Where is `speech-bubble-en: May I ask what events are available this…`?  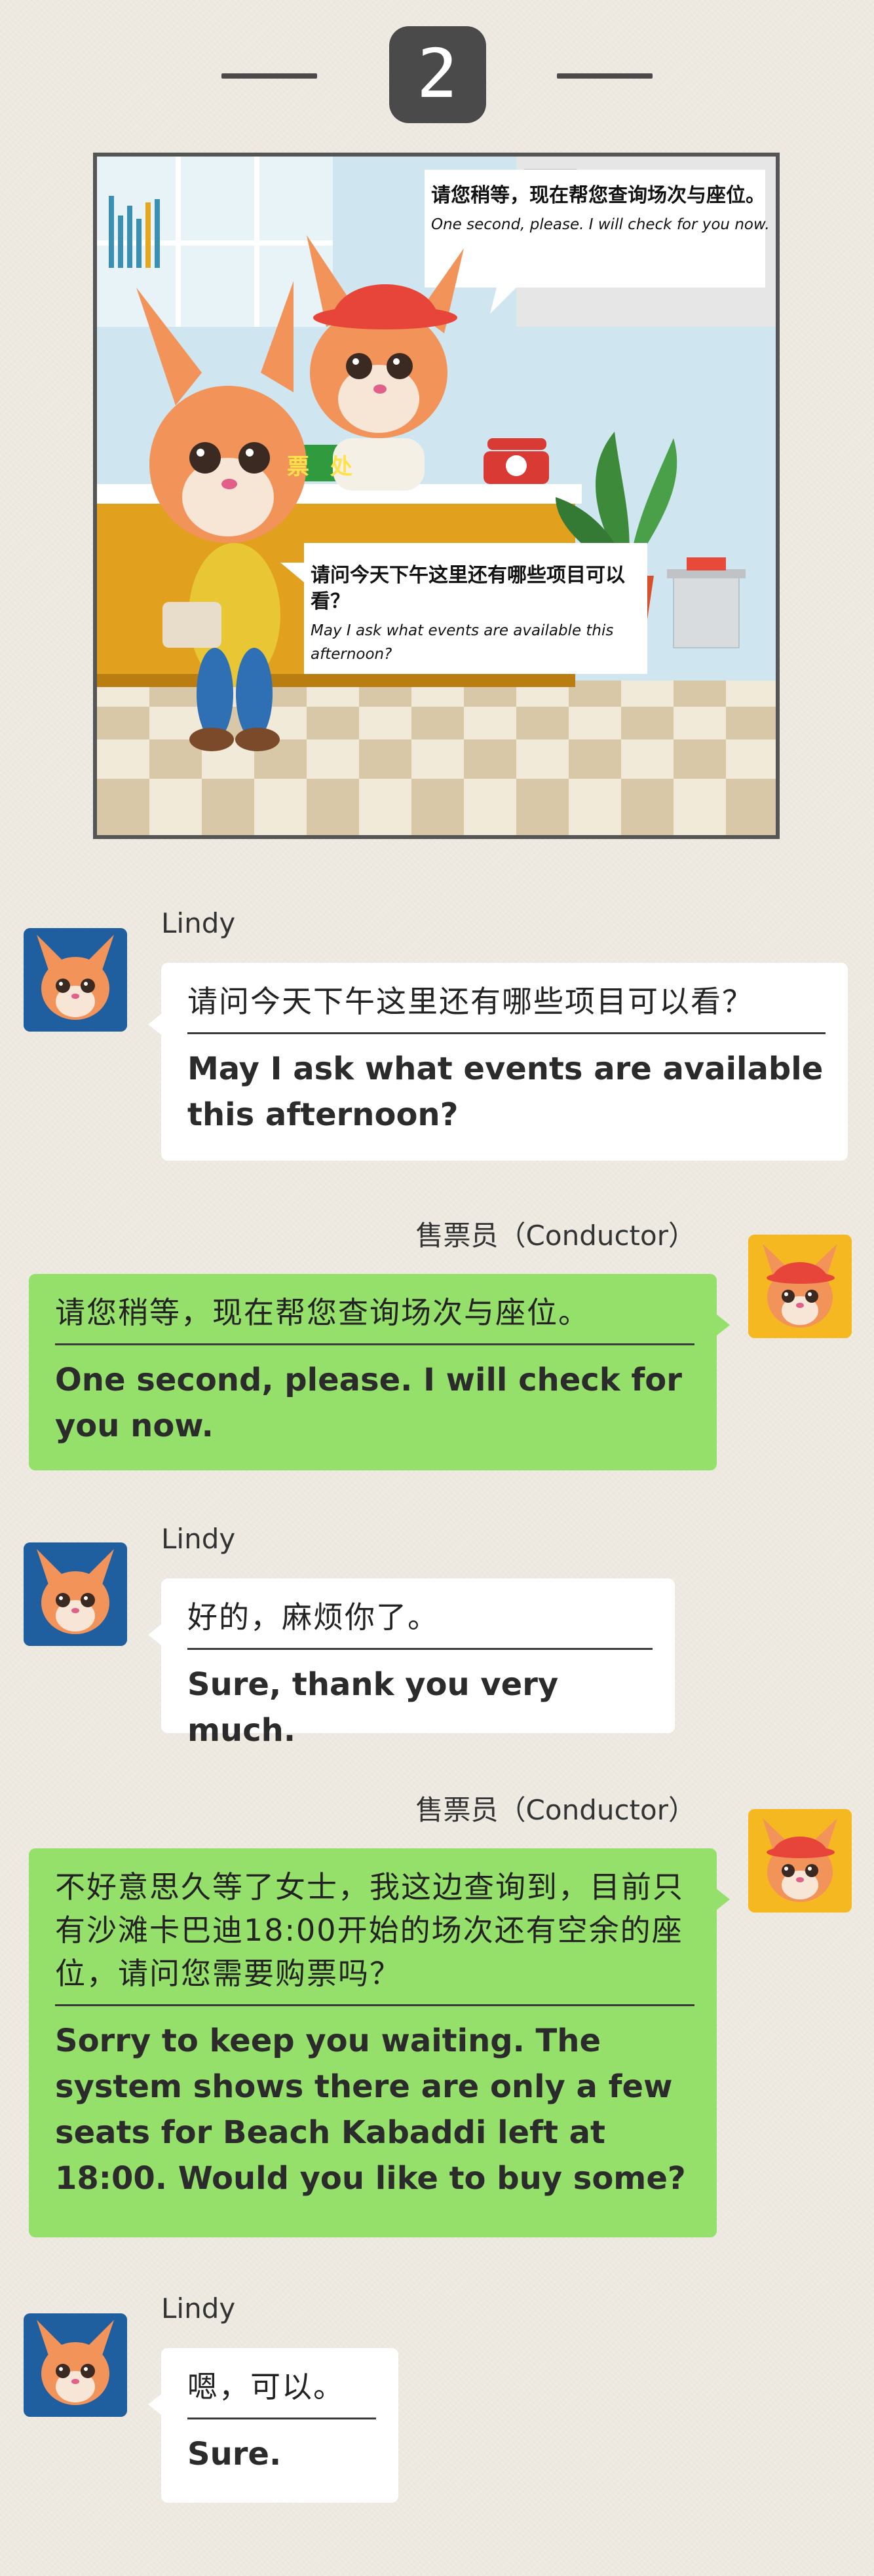
speech-bubble-en: May I ask what events are available this… is located at coordinates (462, 642).